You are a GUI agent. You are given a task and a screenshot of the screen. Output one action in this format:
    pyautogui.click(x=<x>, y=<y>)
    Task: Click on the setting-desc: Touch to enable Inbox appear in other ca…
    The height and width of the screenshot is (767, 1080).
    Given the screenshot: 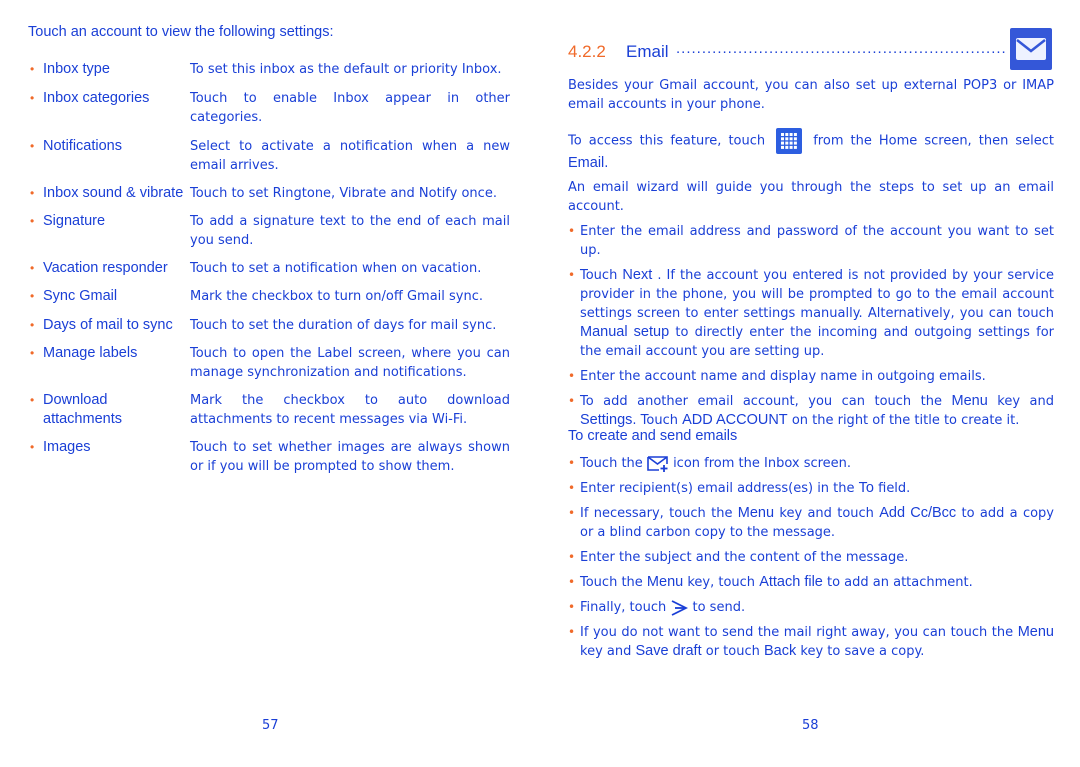 What is the action you would take?
    pyautogui.click(x=350, y=108)
    